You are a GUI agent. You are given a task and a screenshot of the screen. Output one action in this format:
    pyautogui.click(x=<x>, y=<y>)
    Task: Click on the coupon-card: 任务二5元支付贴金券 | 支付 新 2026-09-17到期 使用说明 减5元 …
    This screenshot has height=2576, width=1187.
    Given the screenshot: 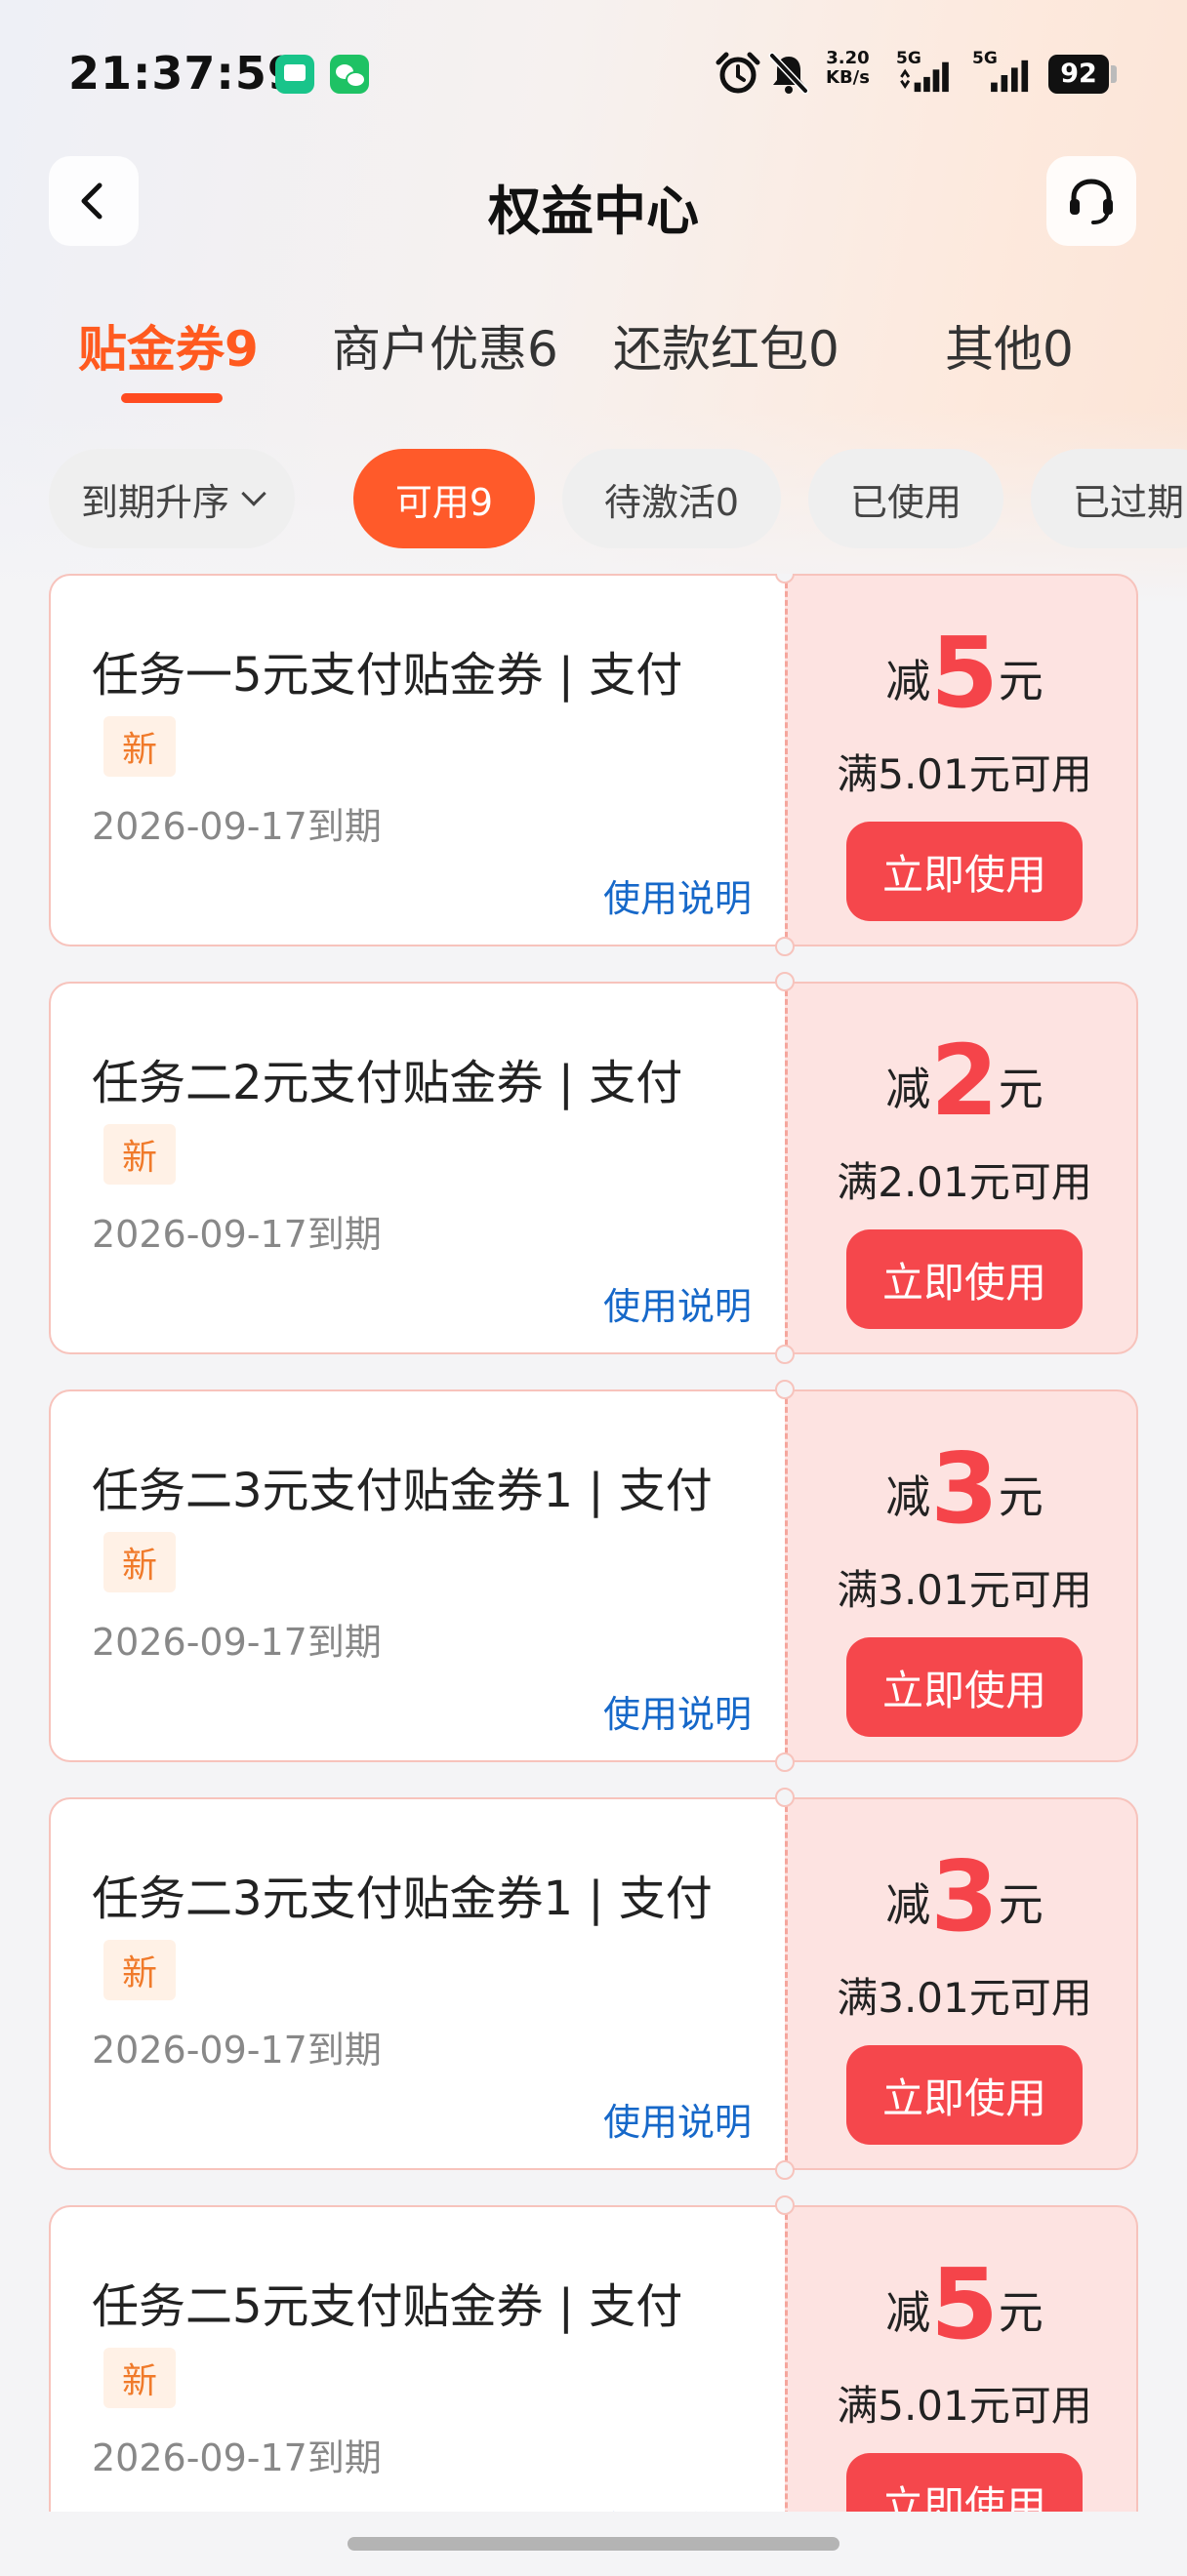 What is the action you would take?
    pyautogui.click(x=593, y=2353)
    